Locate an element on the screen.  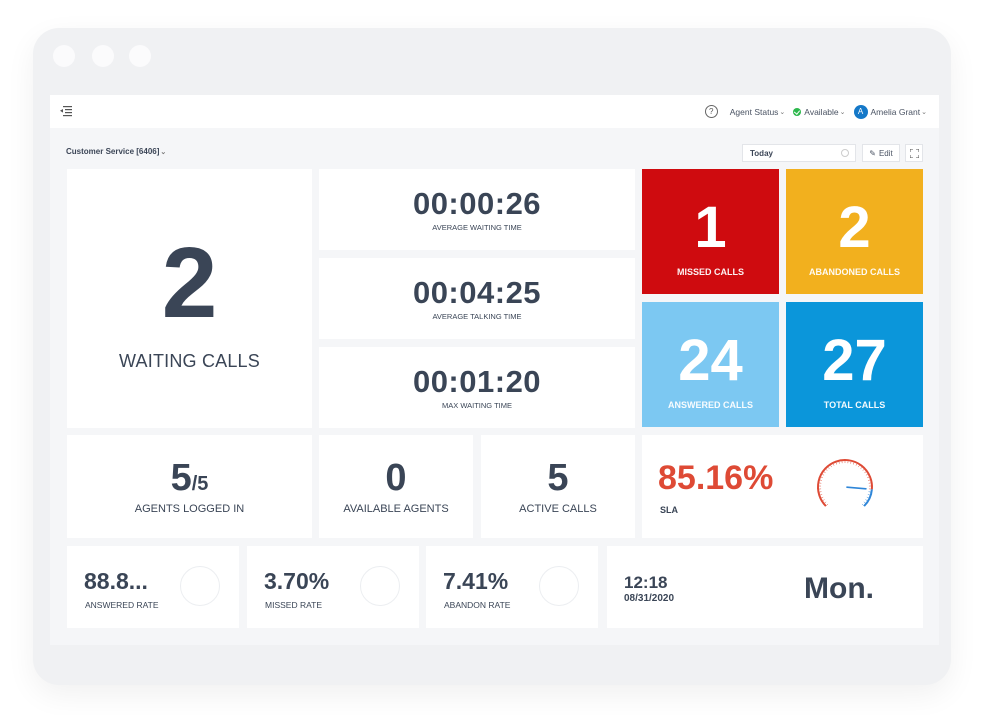
total-calls-tile: 27 TOTAL CALLS is located at coordinates (854, 364).